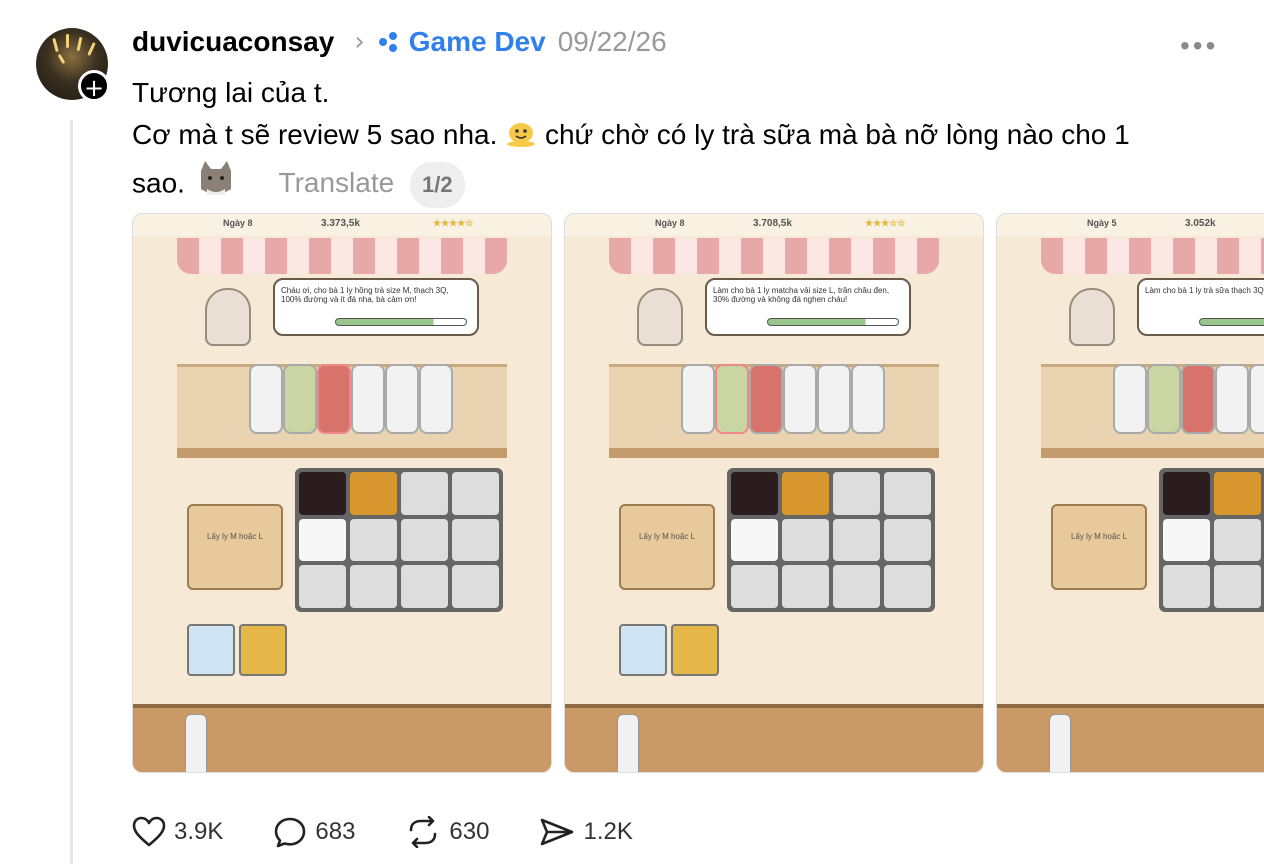 This screenshot has width=1264, height=864. What do you see at coordinates (233, 42) in the screenshot?
I see `username: duvicuaconsay` at bounding box center [233, 42].